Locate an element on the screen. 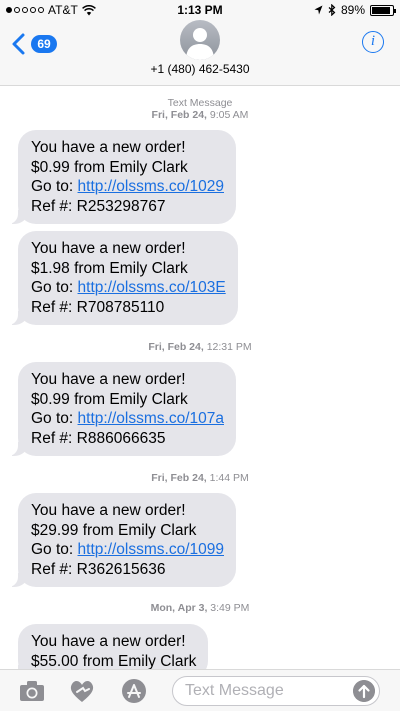 The width and height of the screenshot is (400, 711). order-link: http://olssms.co/1029 is located at coordinates (151, 186).